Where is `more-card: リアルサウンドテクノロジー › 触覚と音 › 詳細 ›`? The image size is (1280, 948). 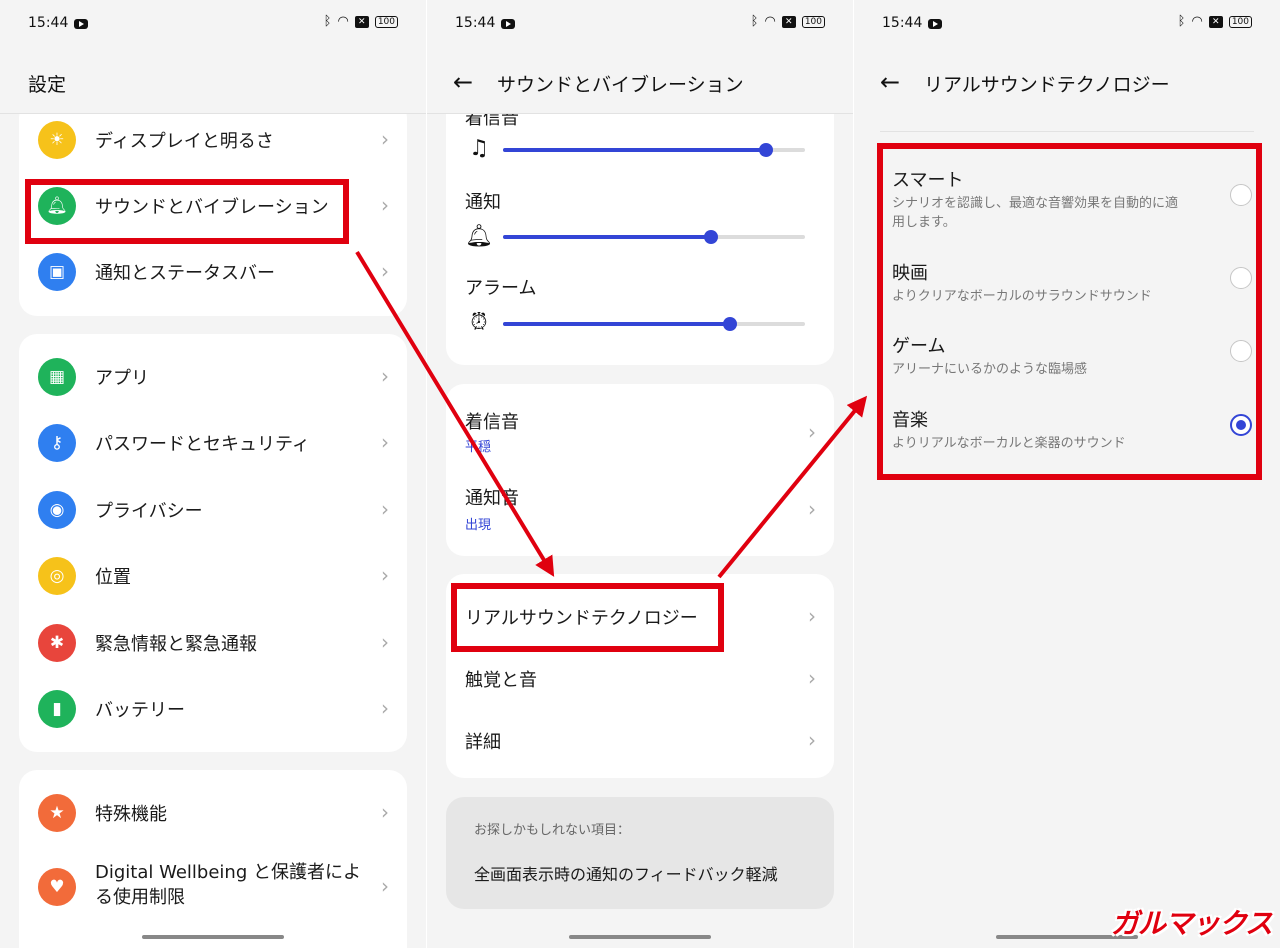
more-card: リアルサウンドテクノロジー › 触覚と音 › 詳細 › is located at coordinates (640, 676).